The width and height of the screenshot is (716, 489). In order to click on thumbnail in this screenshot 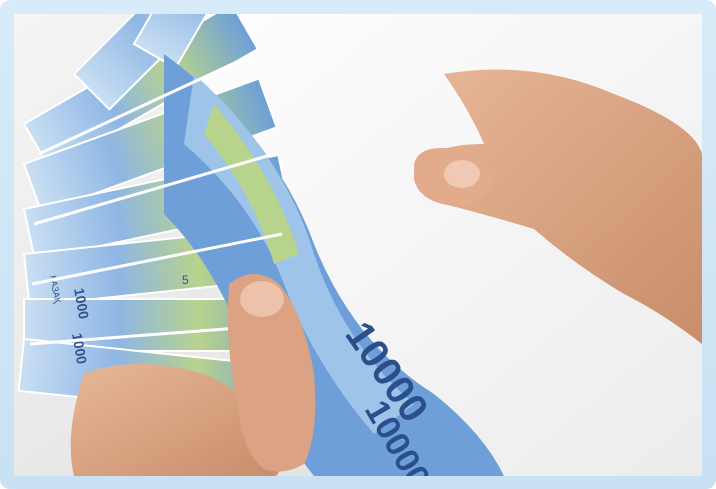, I will do `click(462, 174)`.